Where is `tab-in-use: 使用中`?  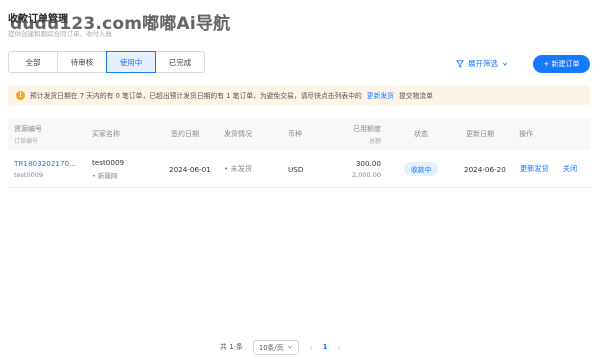 tab-in-use: 使用中 is located at coordinates (131, 62).